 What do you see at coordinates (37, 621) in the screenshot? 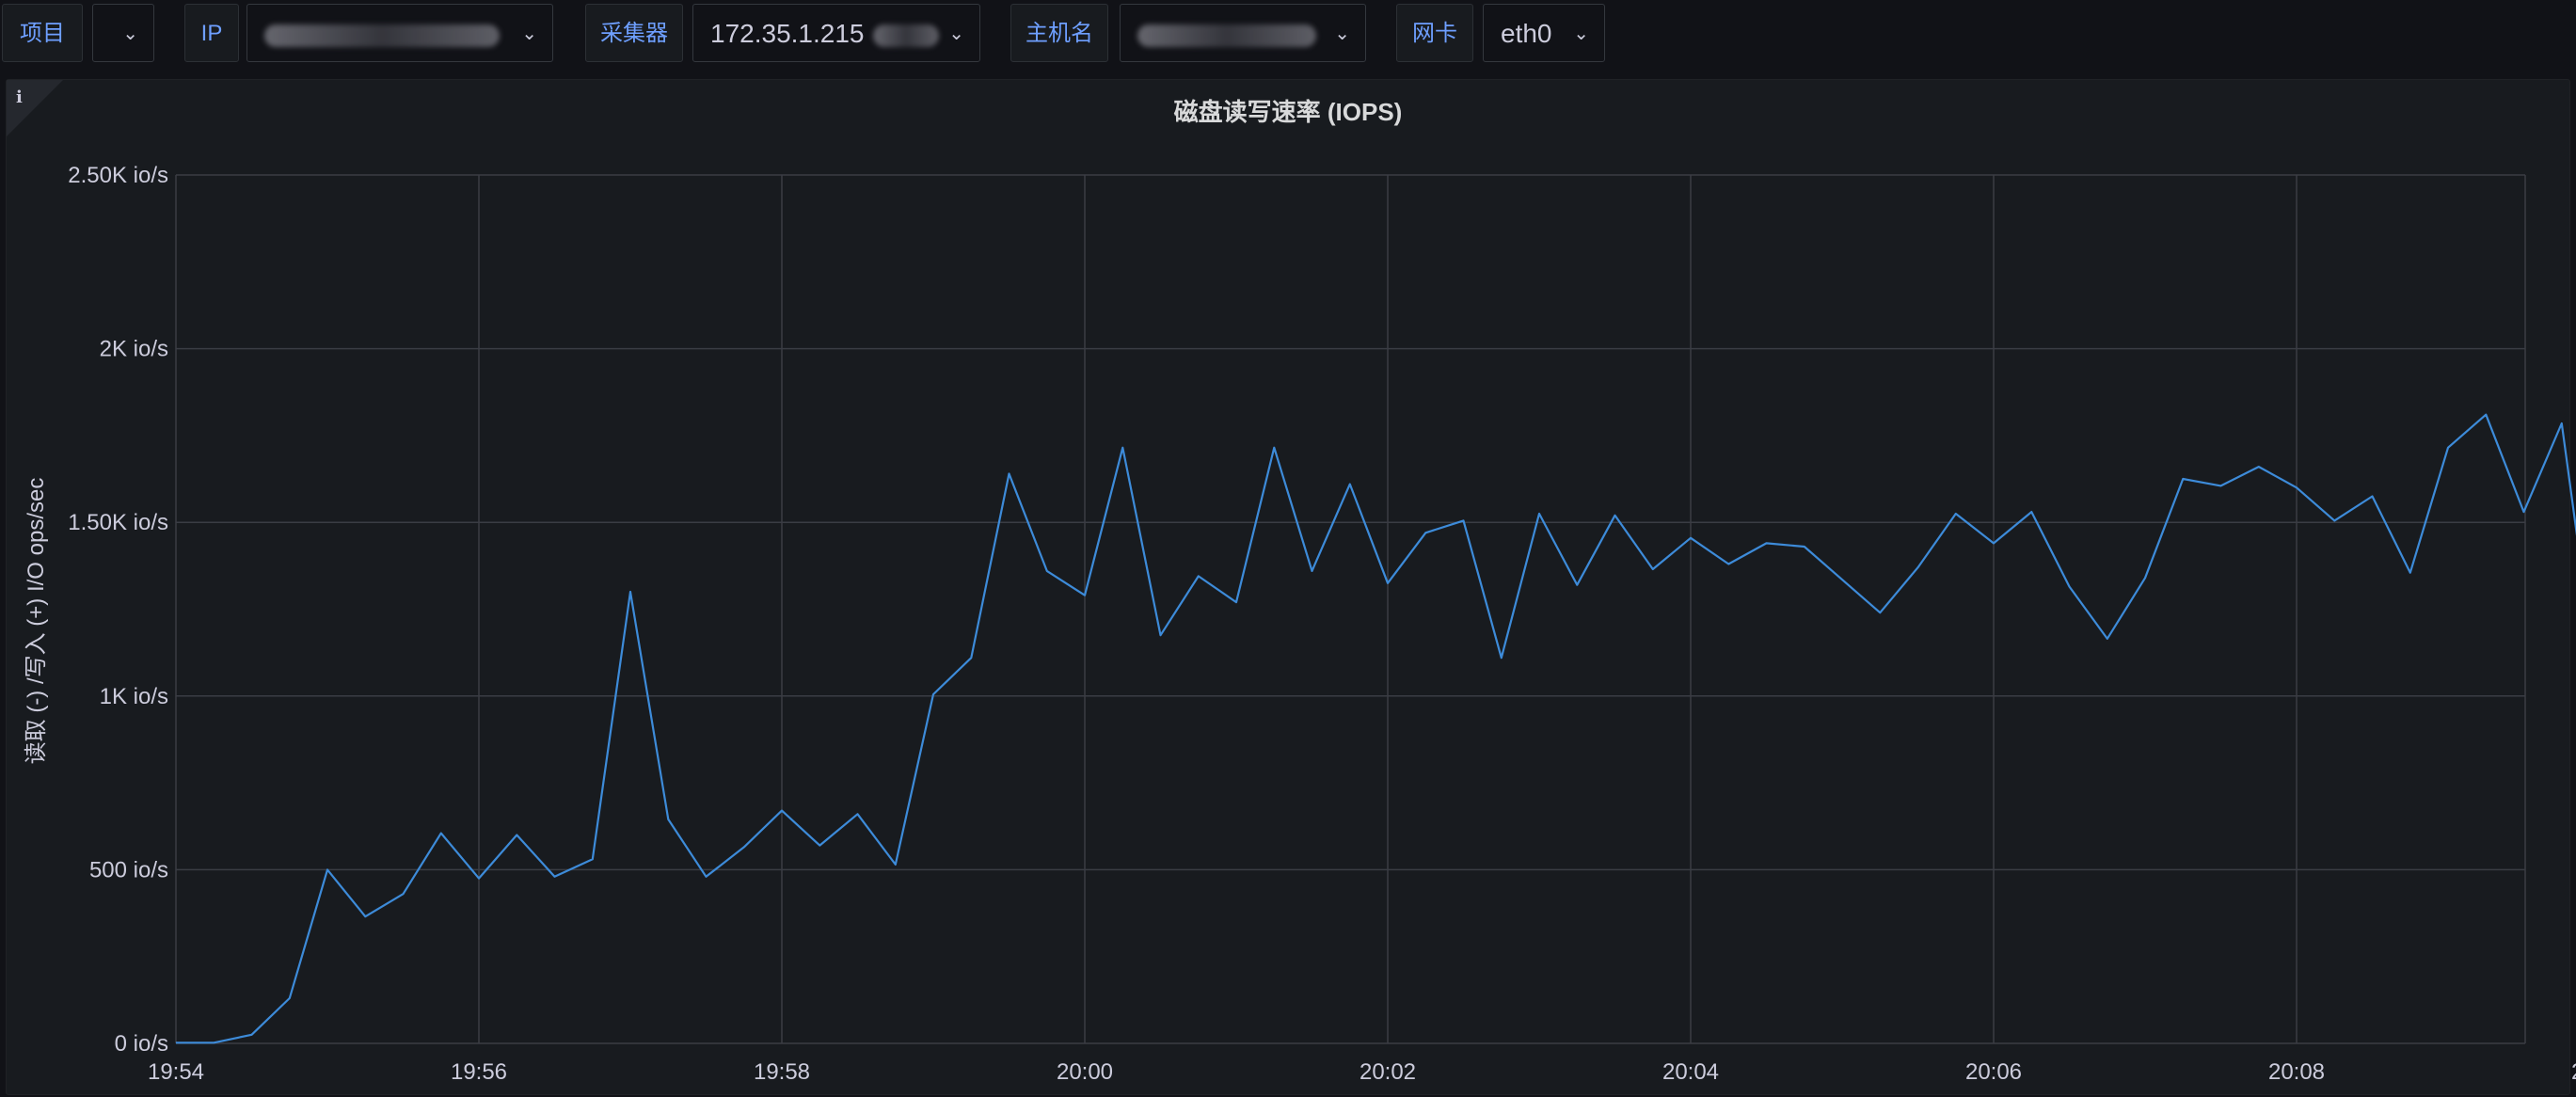
I see `y-axis-label: 读取 (-) /写入 (+) I/O ops/sec` at bounding box center [37, 621].